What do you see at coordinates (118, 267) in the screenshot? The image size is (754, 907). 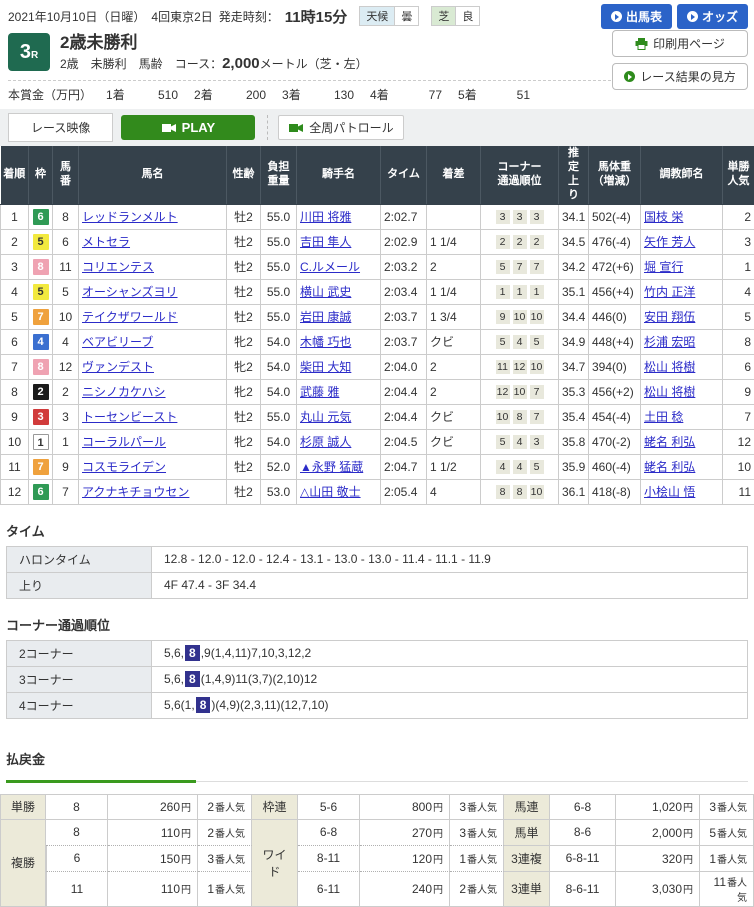 I see `horse-name-link: コリエンテス` at bounding box center [118, 267].